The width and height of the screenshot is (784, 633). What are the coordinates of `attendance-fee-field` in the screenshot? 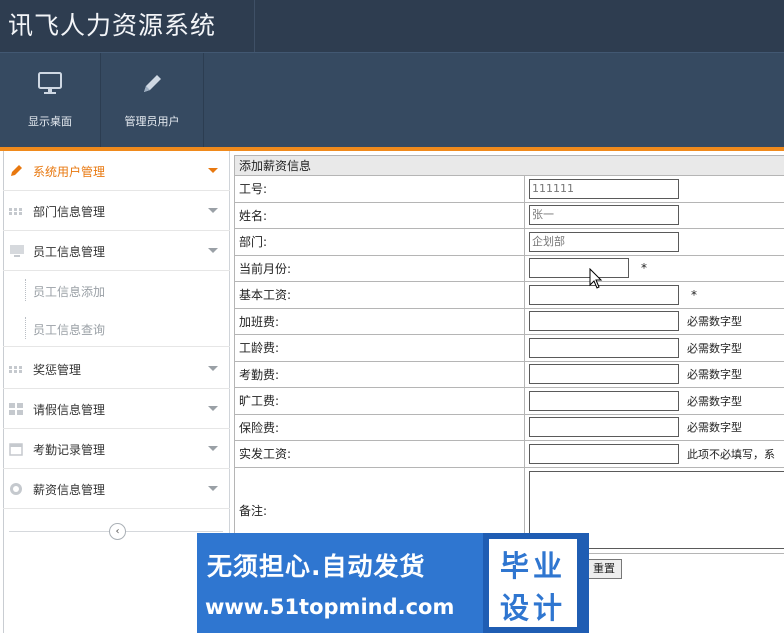 It's located at (604, 374).